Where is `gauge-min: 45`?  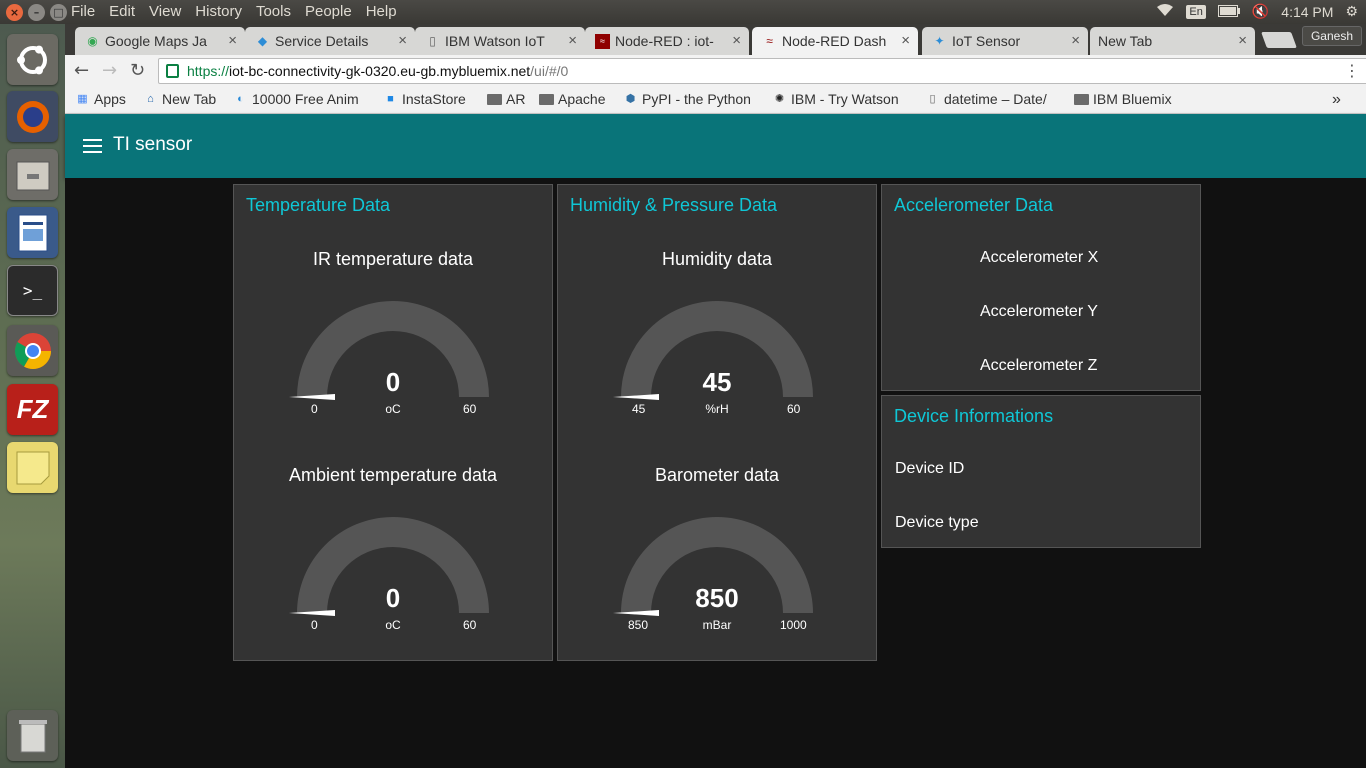
gauge-min: 45 is located at coordinates (639, 409).